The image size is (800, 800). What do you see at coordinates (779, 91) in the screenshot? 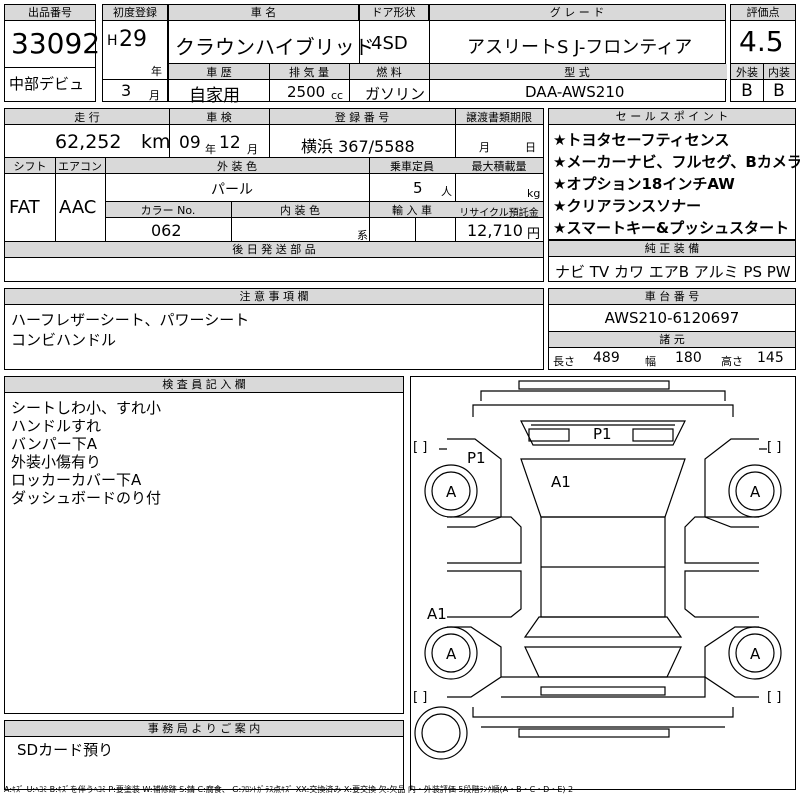
I see `interior-grade: B` at bounding box center [779, 91].